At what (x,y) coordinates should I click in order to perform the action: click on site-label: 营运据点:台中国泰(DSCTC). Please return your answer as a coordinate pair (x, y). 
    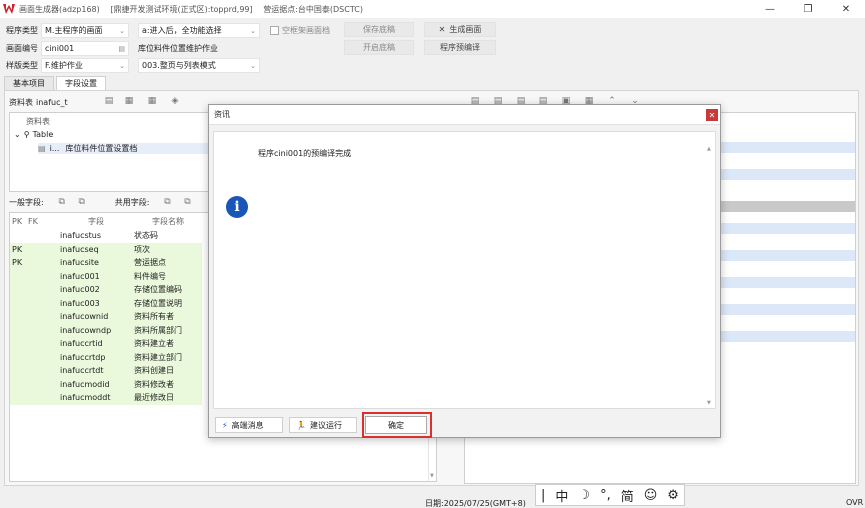
    Looking at the image, I should click on (313, 9).